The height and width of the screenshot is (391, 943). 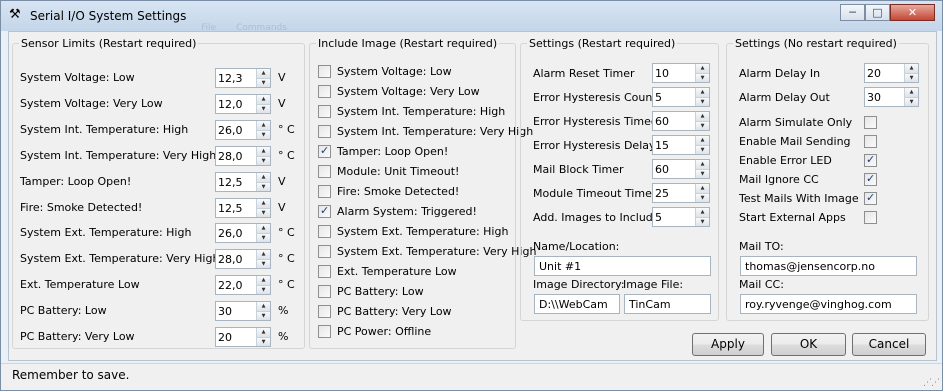 I want to click on restart-setting-spinner: 10 ▲ ▼, so click(x=681, y=73).